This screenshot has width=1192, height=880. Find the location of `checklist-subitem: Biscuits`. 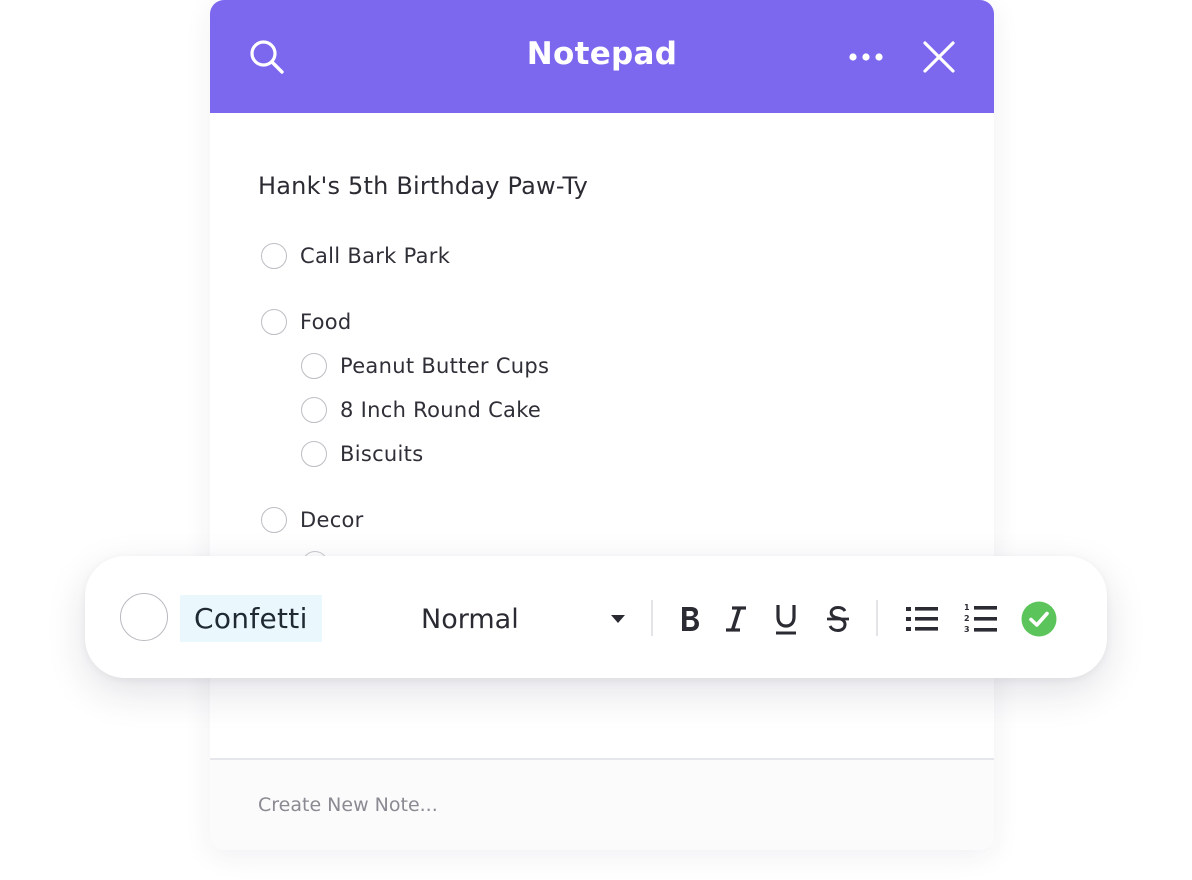

checklist-subitem: Biscuits is located at coordinates (362, 454).